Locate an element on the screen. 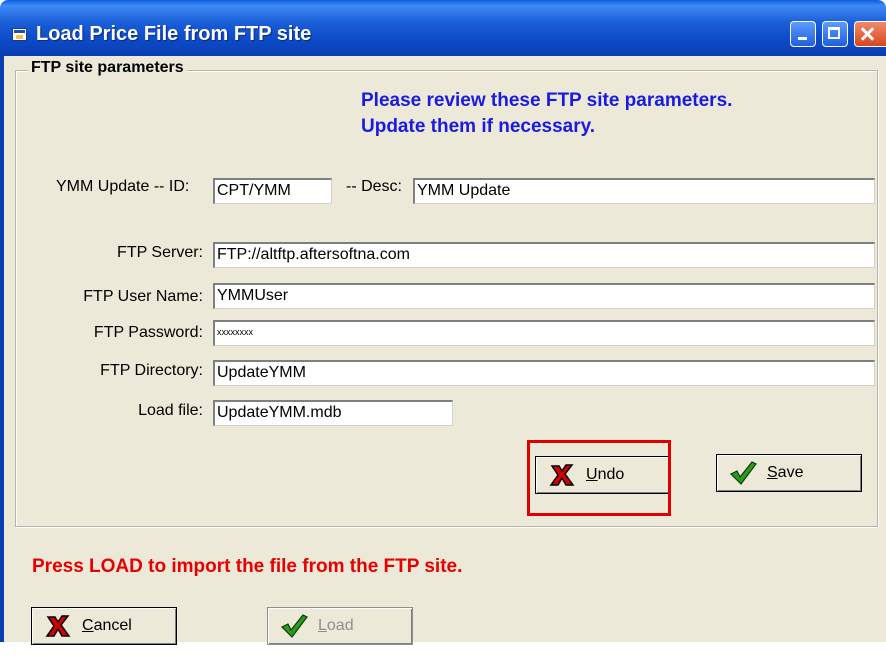  load-button: Load is located at coordinates (340, 626).